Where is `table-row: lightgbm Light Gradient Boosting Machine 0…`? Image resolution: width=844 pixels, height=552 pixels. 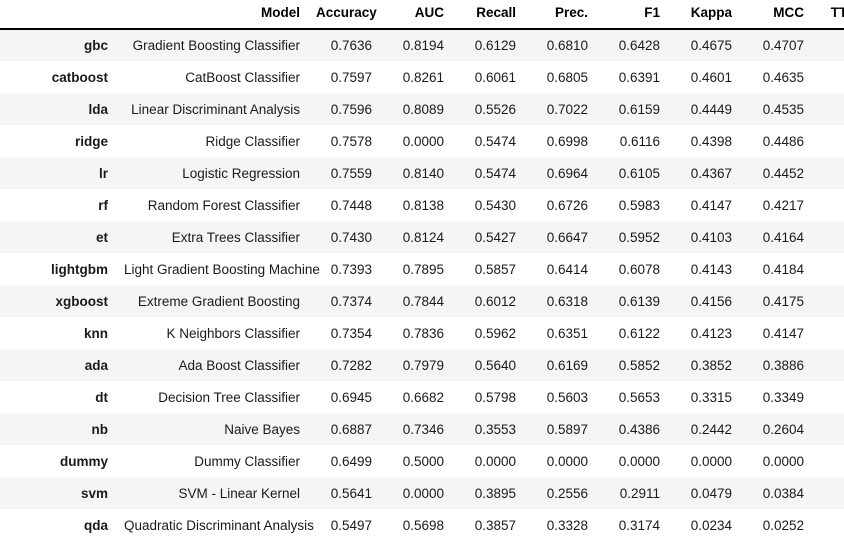
table-row: lightgbm Light Gradient Boosting Machine 0… is located at coordinates (422, 269).